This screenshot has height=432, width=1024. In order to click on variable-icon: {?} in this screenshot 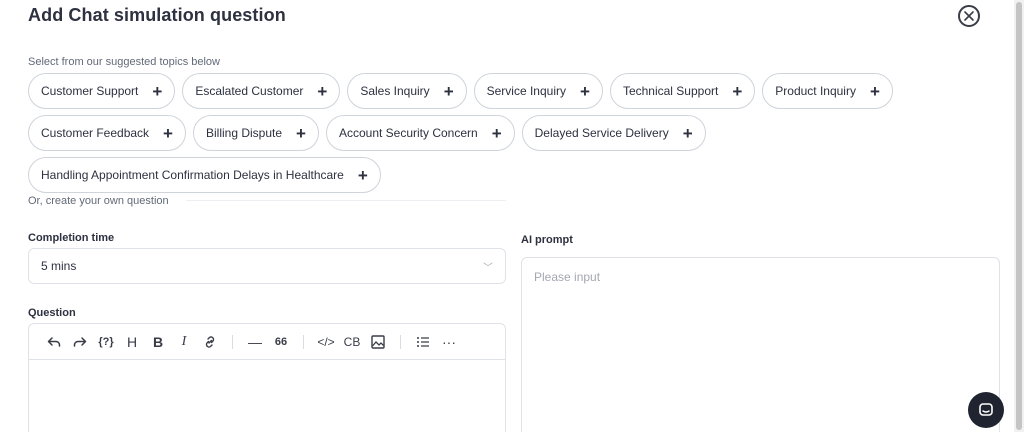, I will do `click(106, 342)`.